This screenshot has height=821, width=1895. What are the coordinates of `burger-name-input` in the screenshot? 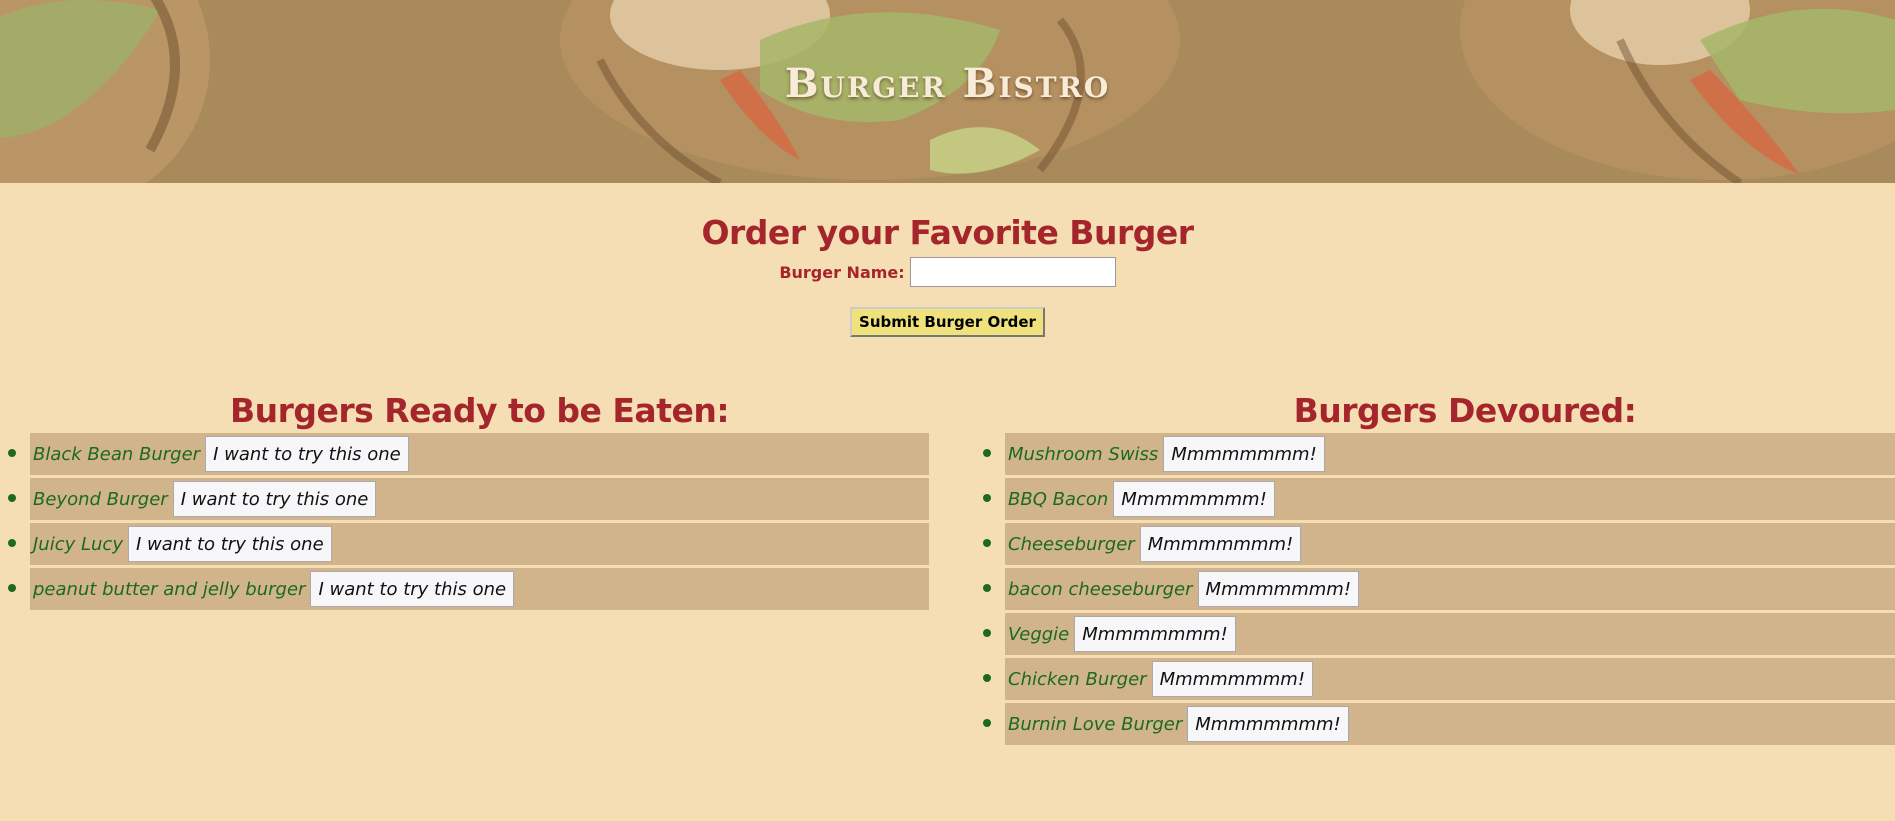 It's located at (1012, 272).